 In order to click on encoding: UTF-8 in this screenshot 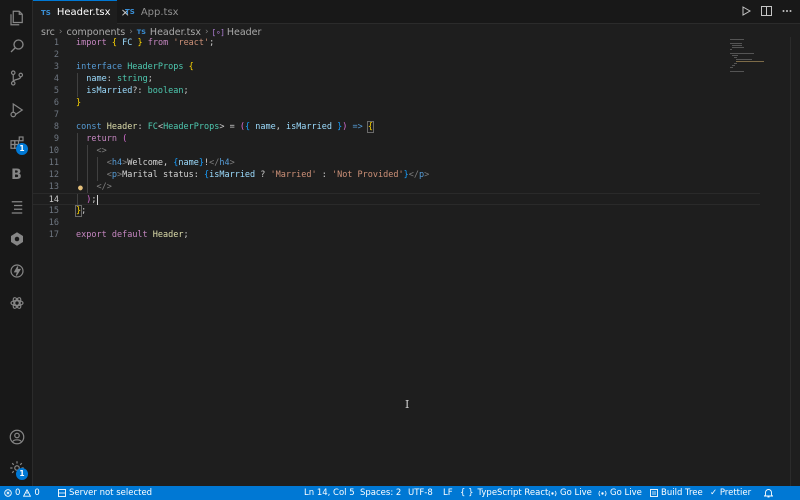, I will do `click(420, 493)`.